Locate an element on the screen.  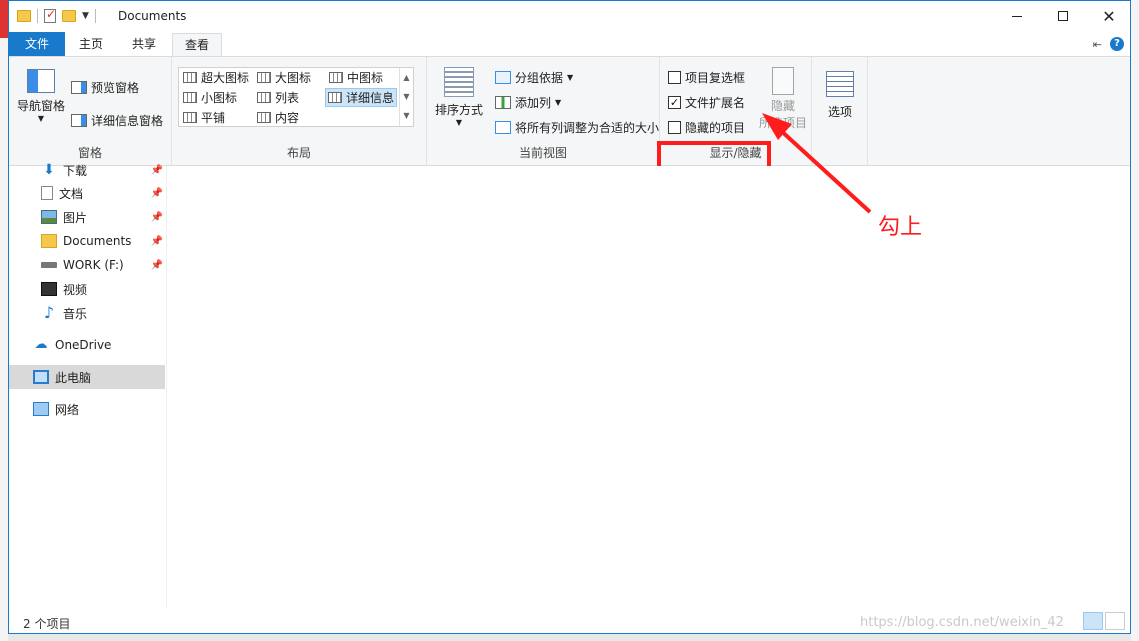
annotation-arrow-line is located at coordinates (824, 170).